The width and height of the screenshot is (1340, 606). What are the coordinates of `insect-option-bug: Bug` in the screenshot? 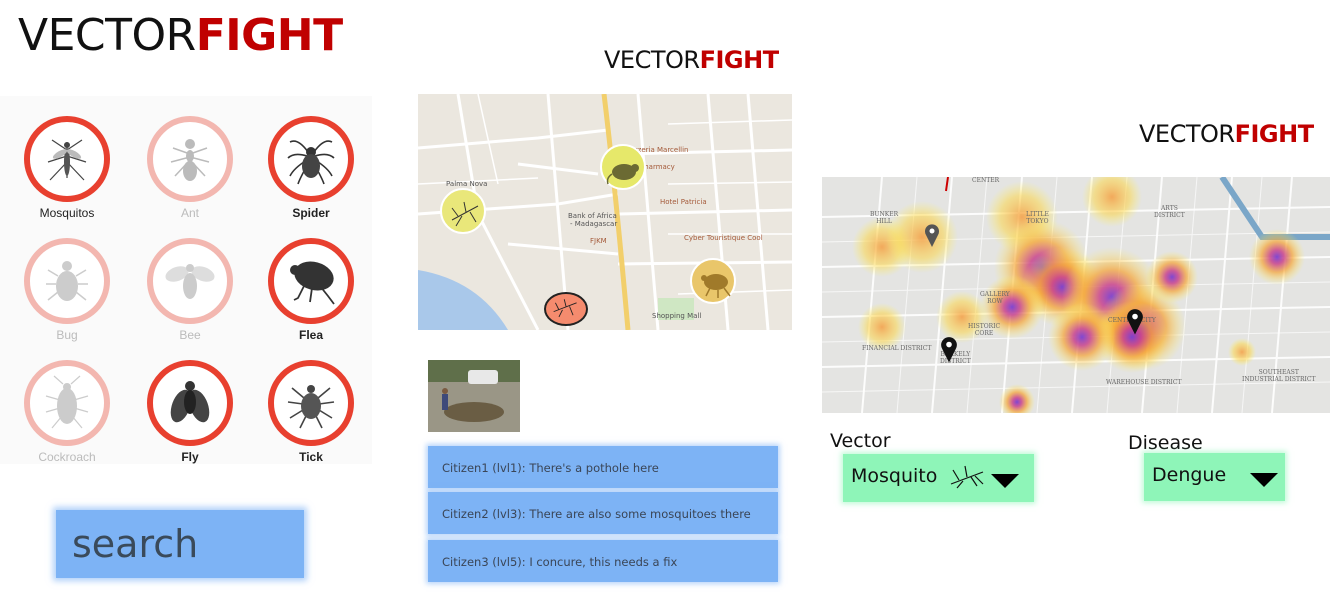 It's located at (65, 286).